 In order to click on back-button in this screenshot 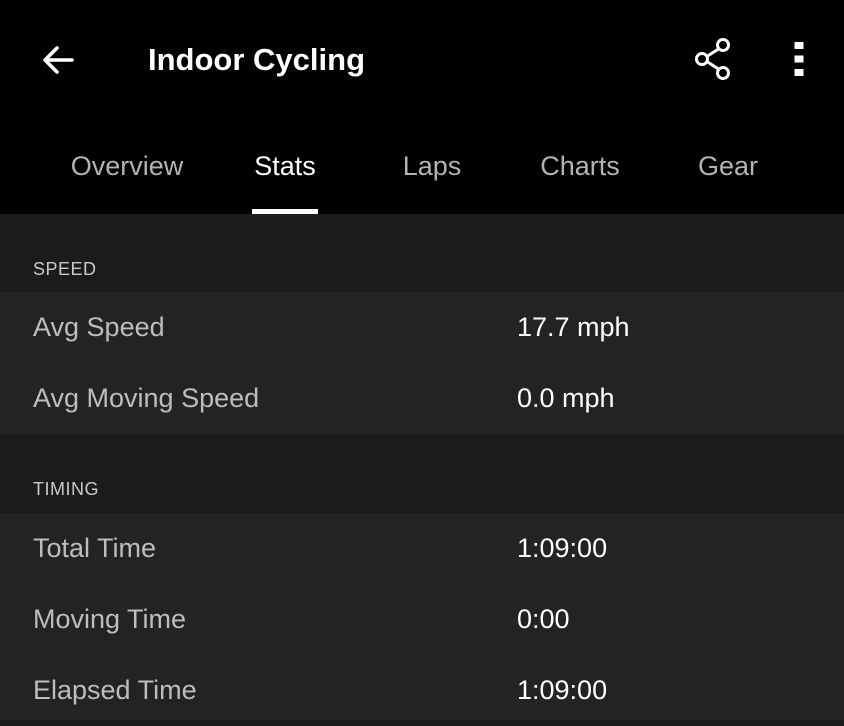, I will do `click(58, 60)`.